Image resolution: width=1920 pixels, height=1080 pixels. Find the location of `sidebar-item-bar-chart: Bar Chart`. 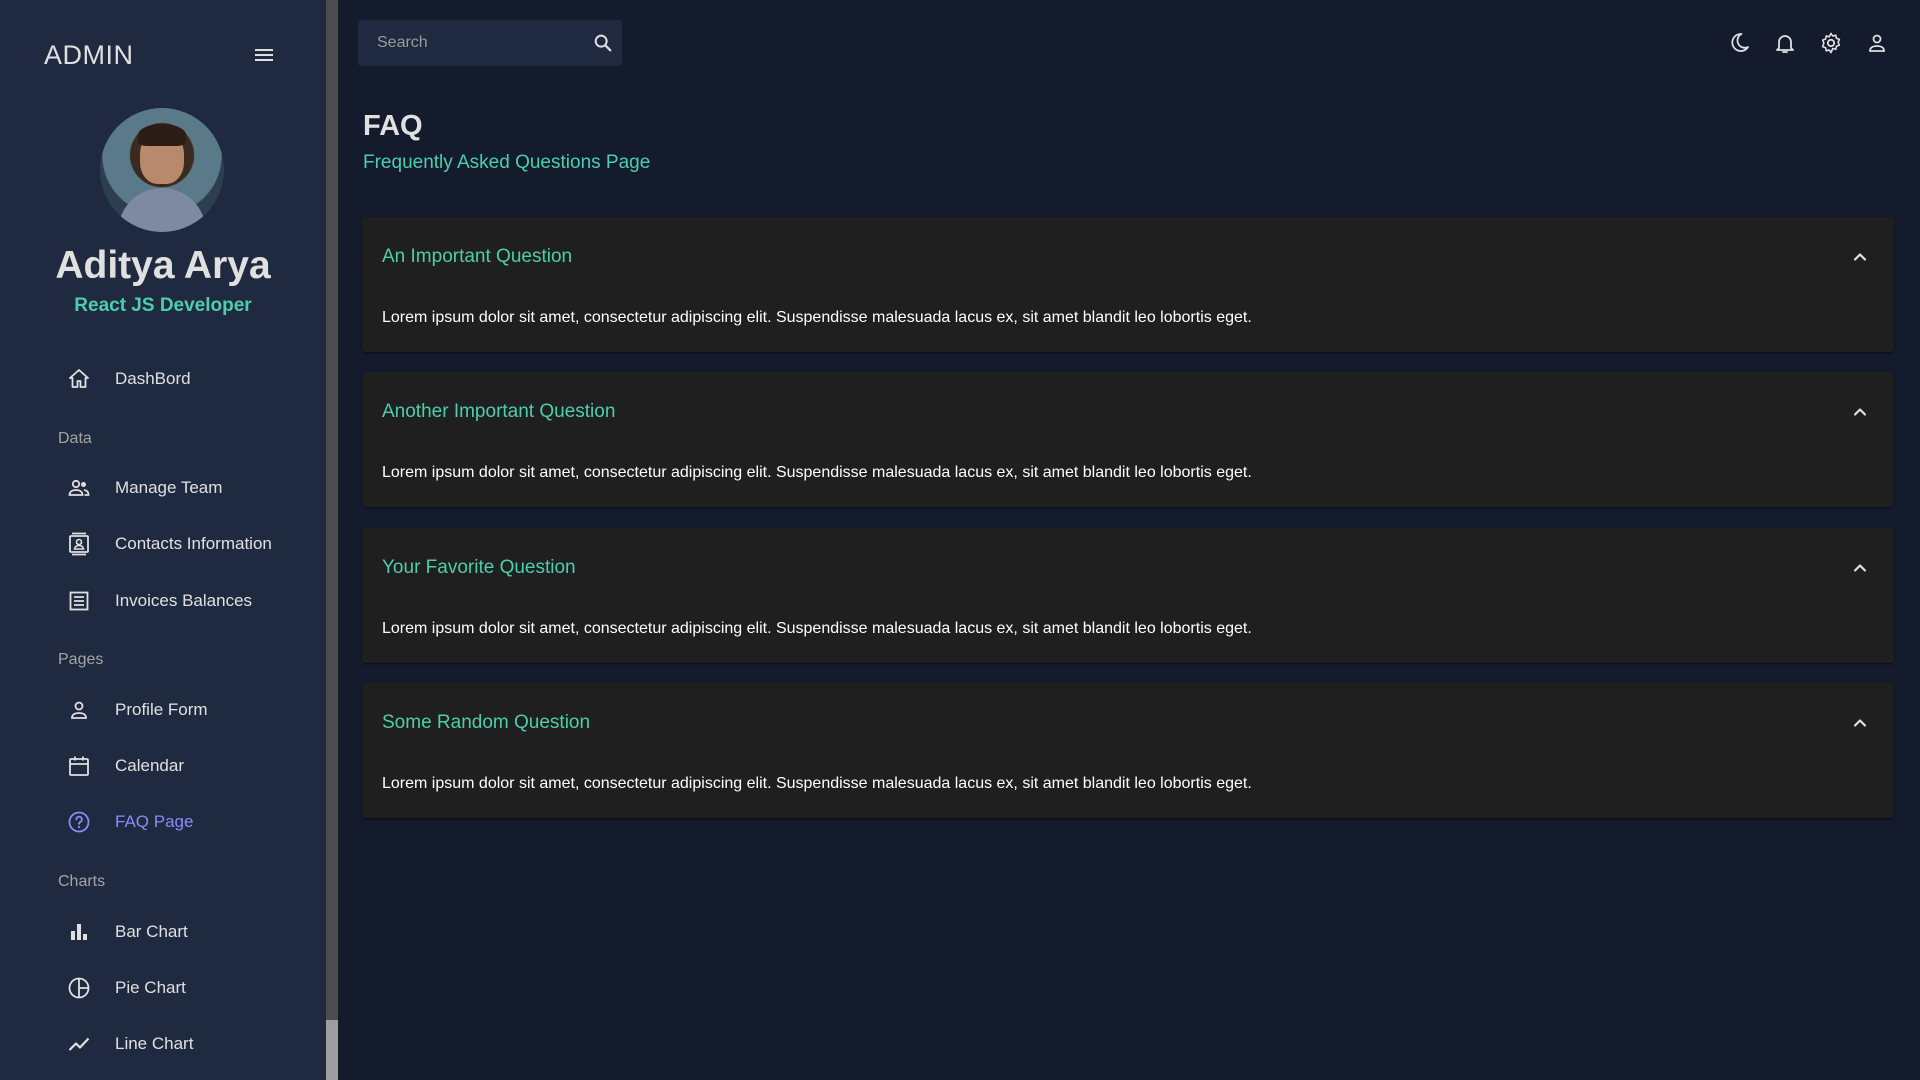

sidebar-item-bar-chart: Bar Chart is located at coordinates (186, 932).